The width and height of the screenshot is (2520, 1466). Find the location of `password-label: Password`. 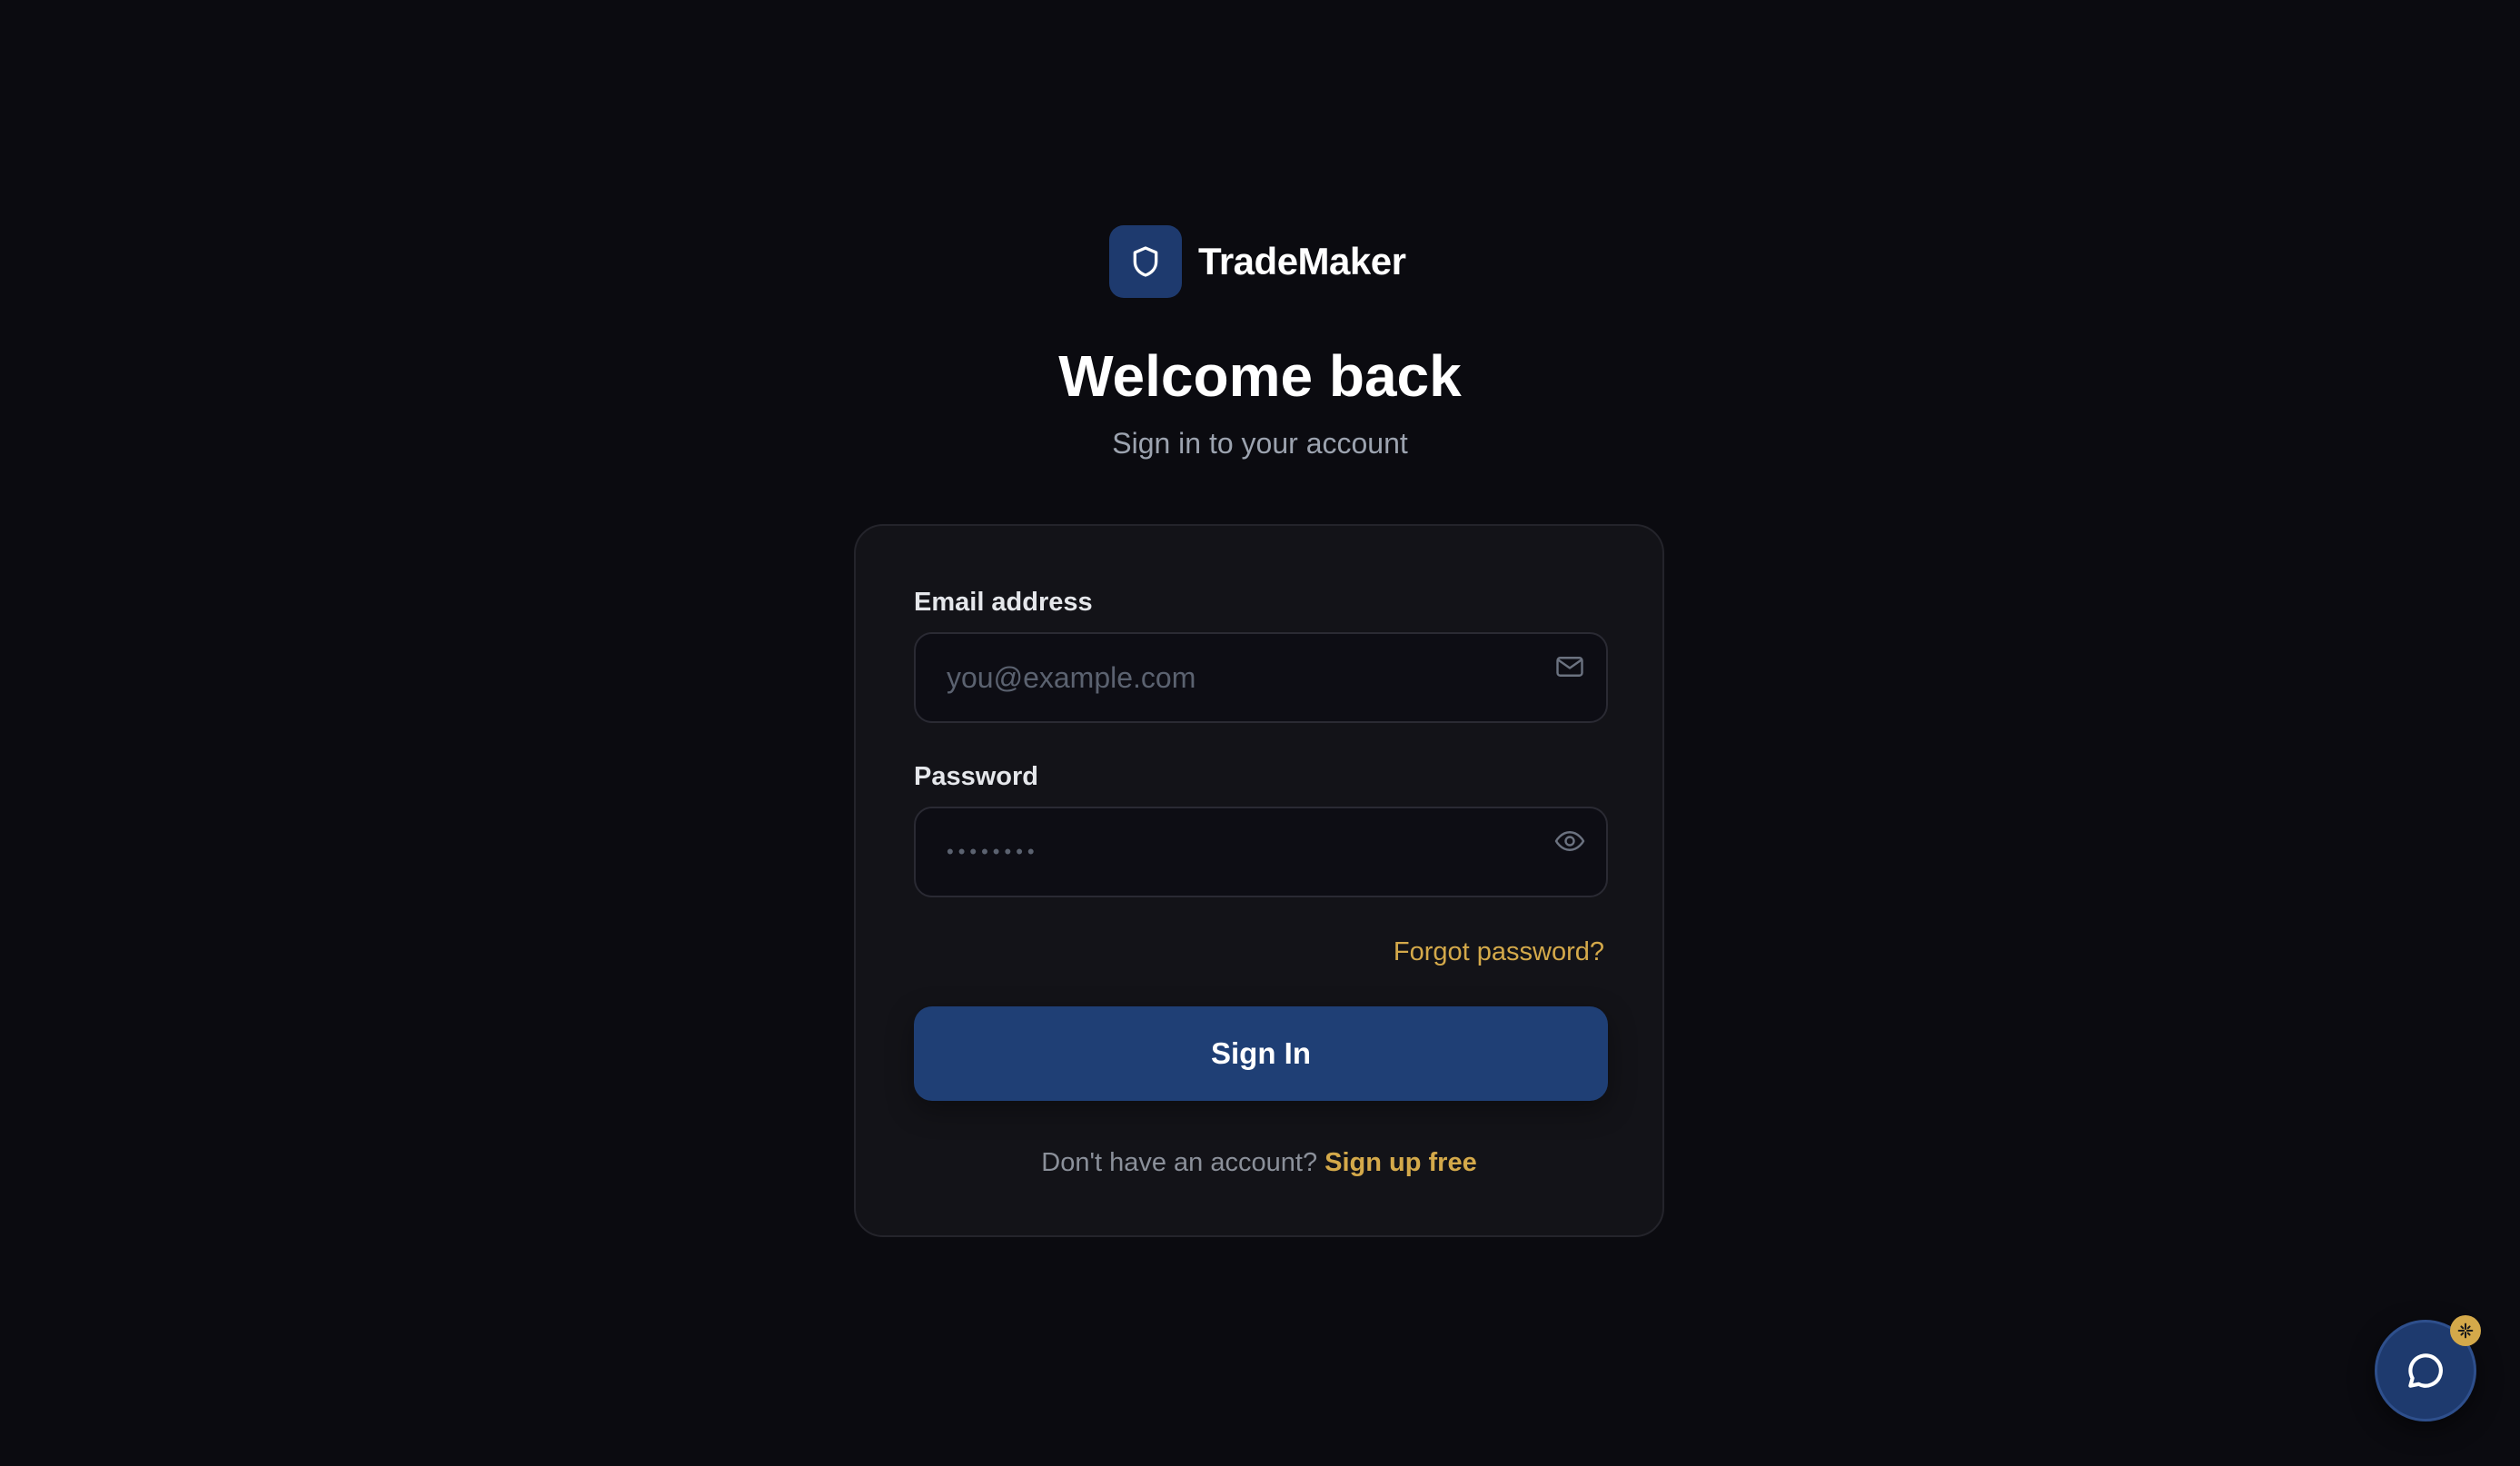

password-label: Password is located at coordinates (976, 776).